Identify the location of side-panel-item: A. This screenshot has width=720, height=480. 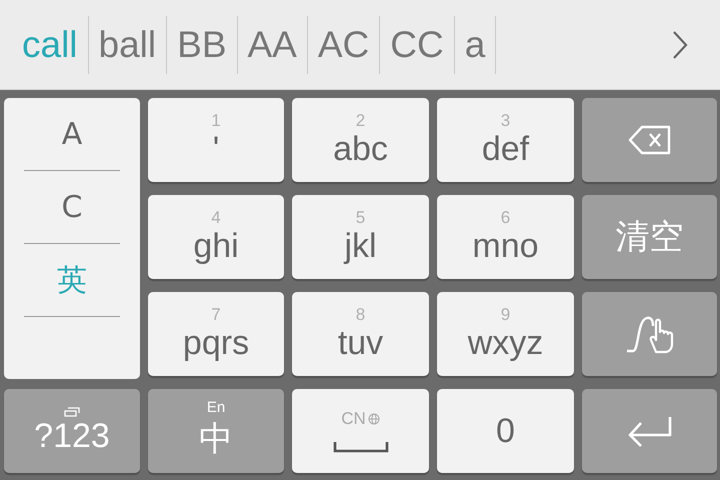
(72, 134).